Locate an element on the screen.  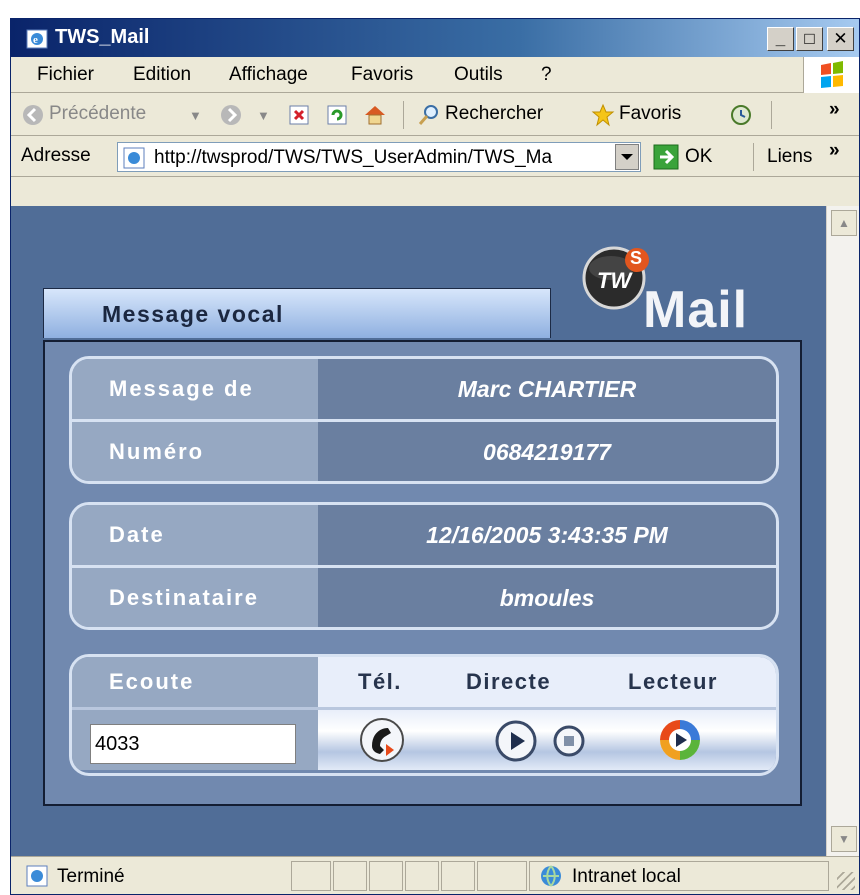
windows-flag-icon is located at coordinates (832, 74).